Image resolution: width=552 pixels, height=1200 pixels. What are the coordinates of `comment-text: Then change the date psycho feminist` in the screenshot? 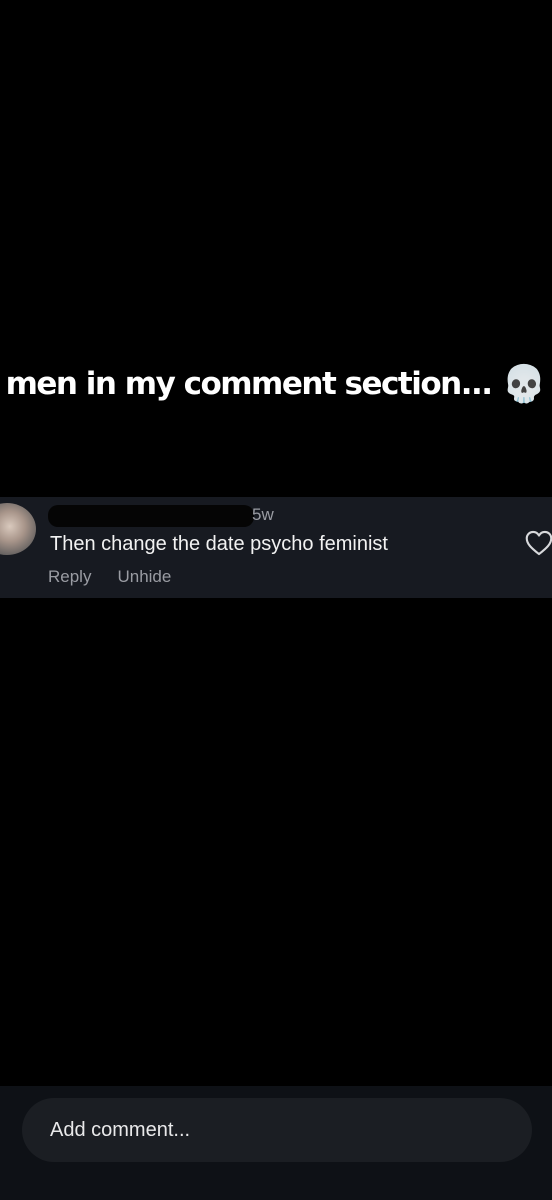 It's located at (219, 544).